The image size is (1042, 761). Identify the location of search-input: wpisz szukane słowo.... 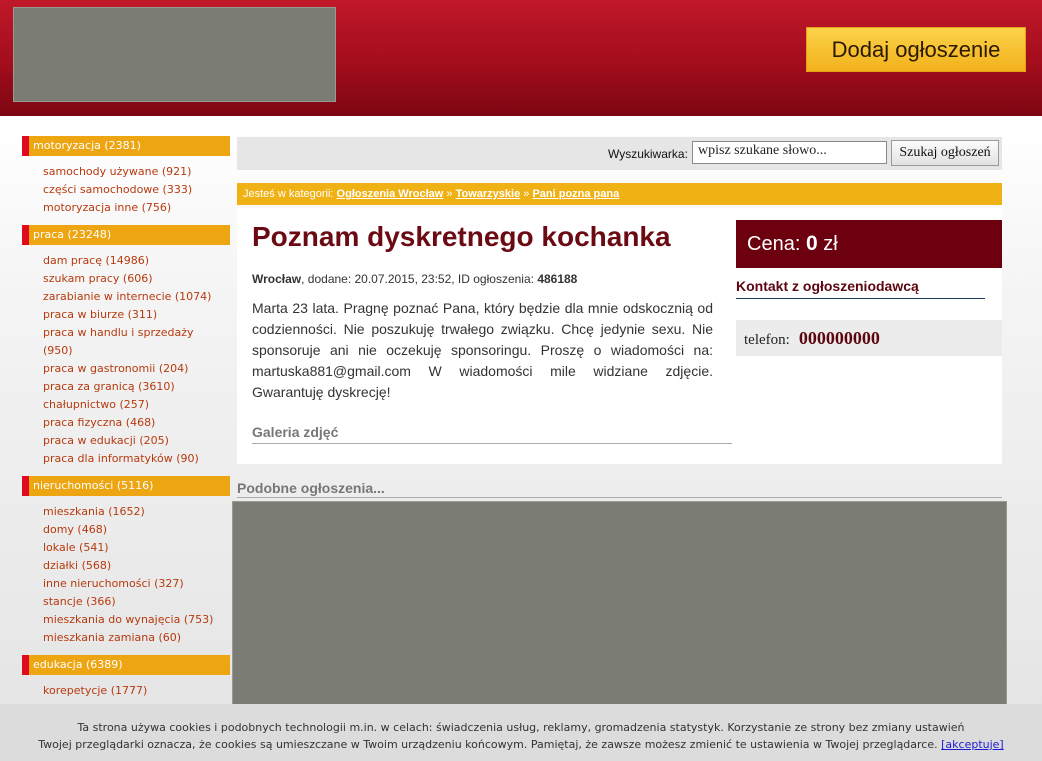
(789, 152).